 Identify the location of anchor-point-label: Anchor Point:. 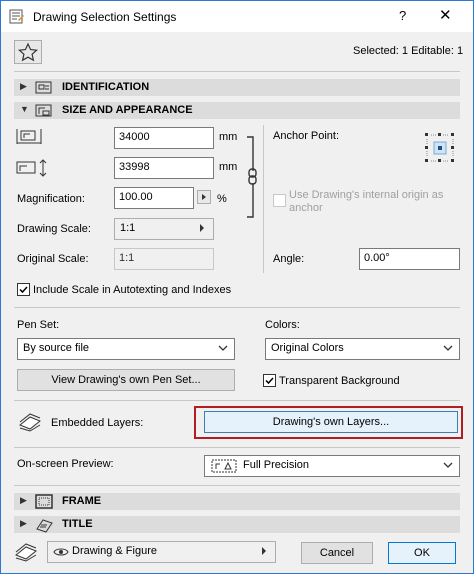
(306, 136).